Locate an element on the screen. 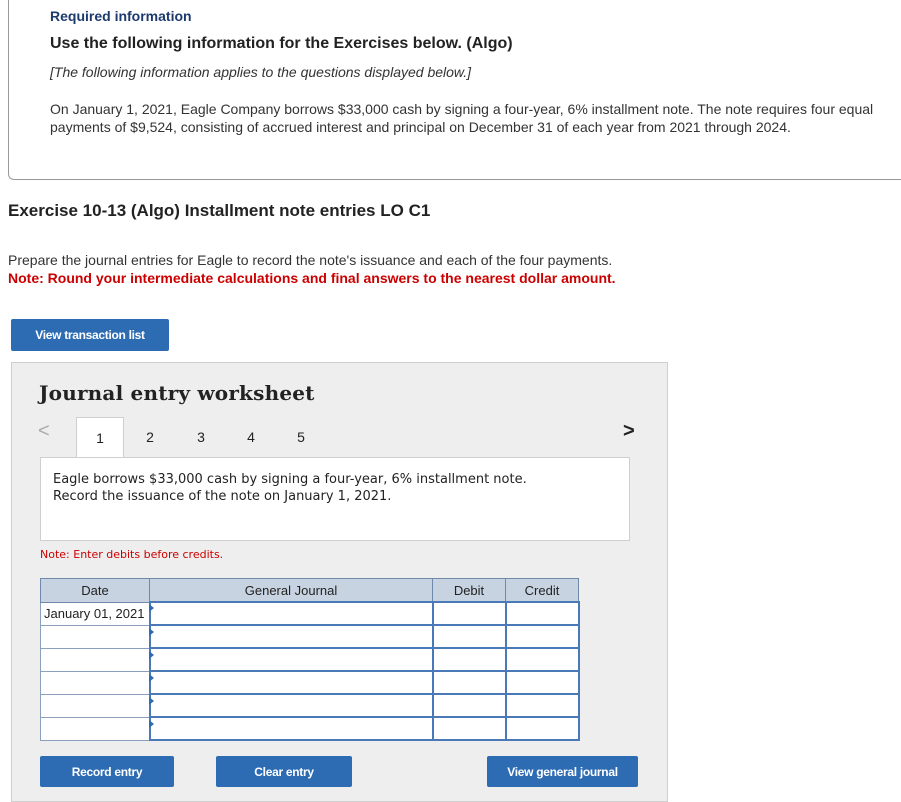 The height and width of the screenshot is (802, 901). table-header-row: Date General Journal Debit Credit is located at coordinates (309, 590).